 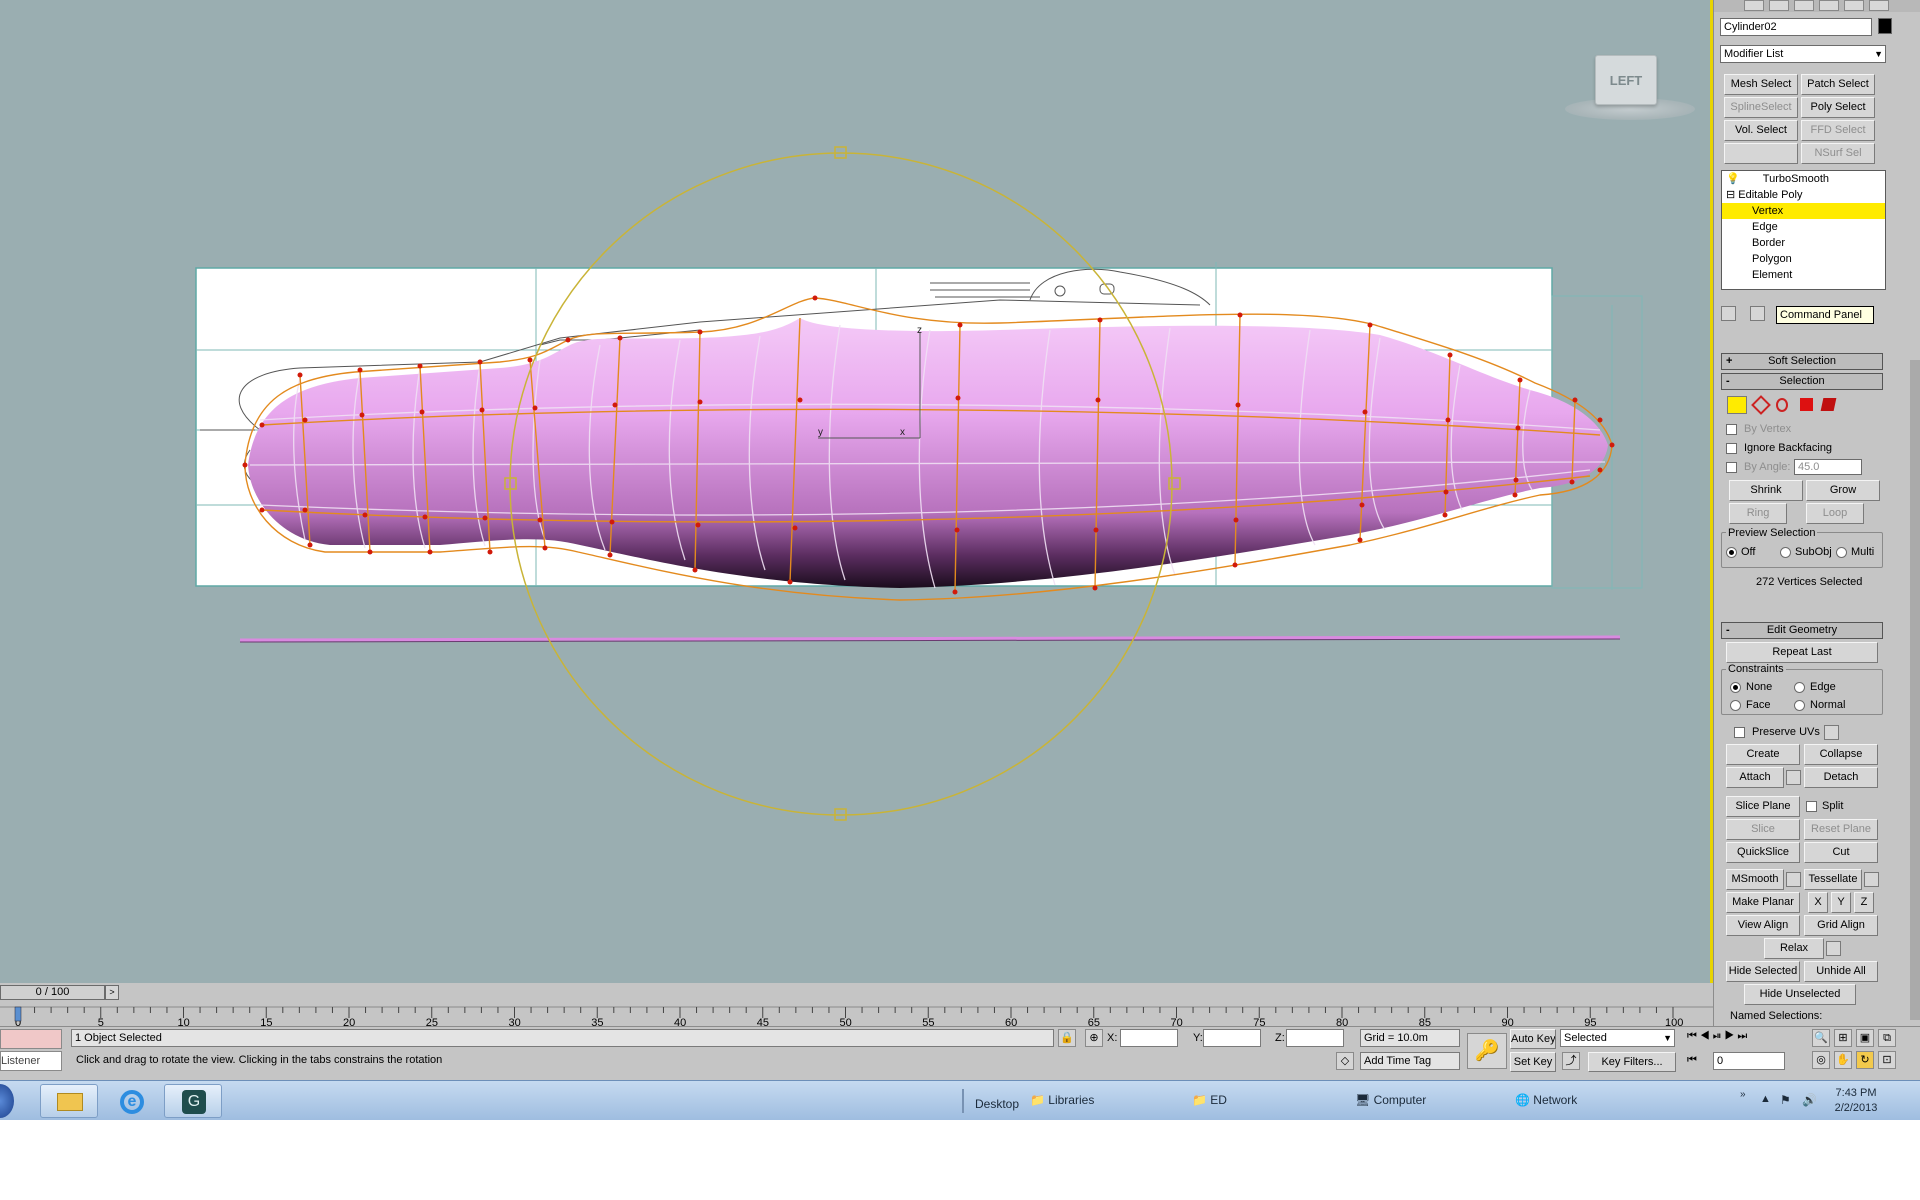 I want to click on soft-selection-rollout: + Soft Selection, so click(x=1802, y=361).